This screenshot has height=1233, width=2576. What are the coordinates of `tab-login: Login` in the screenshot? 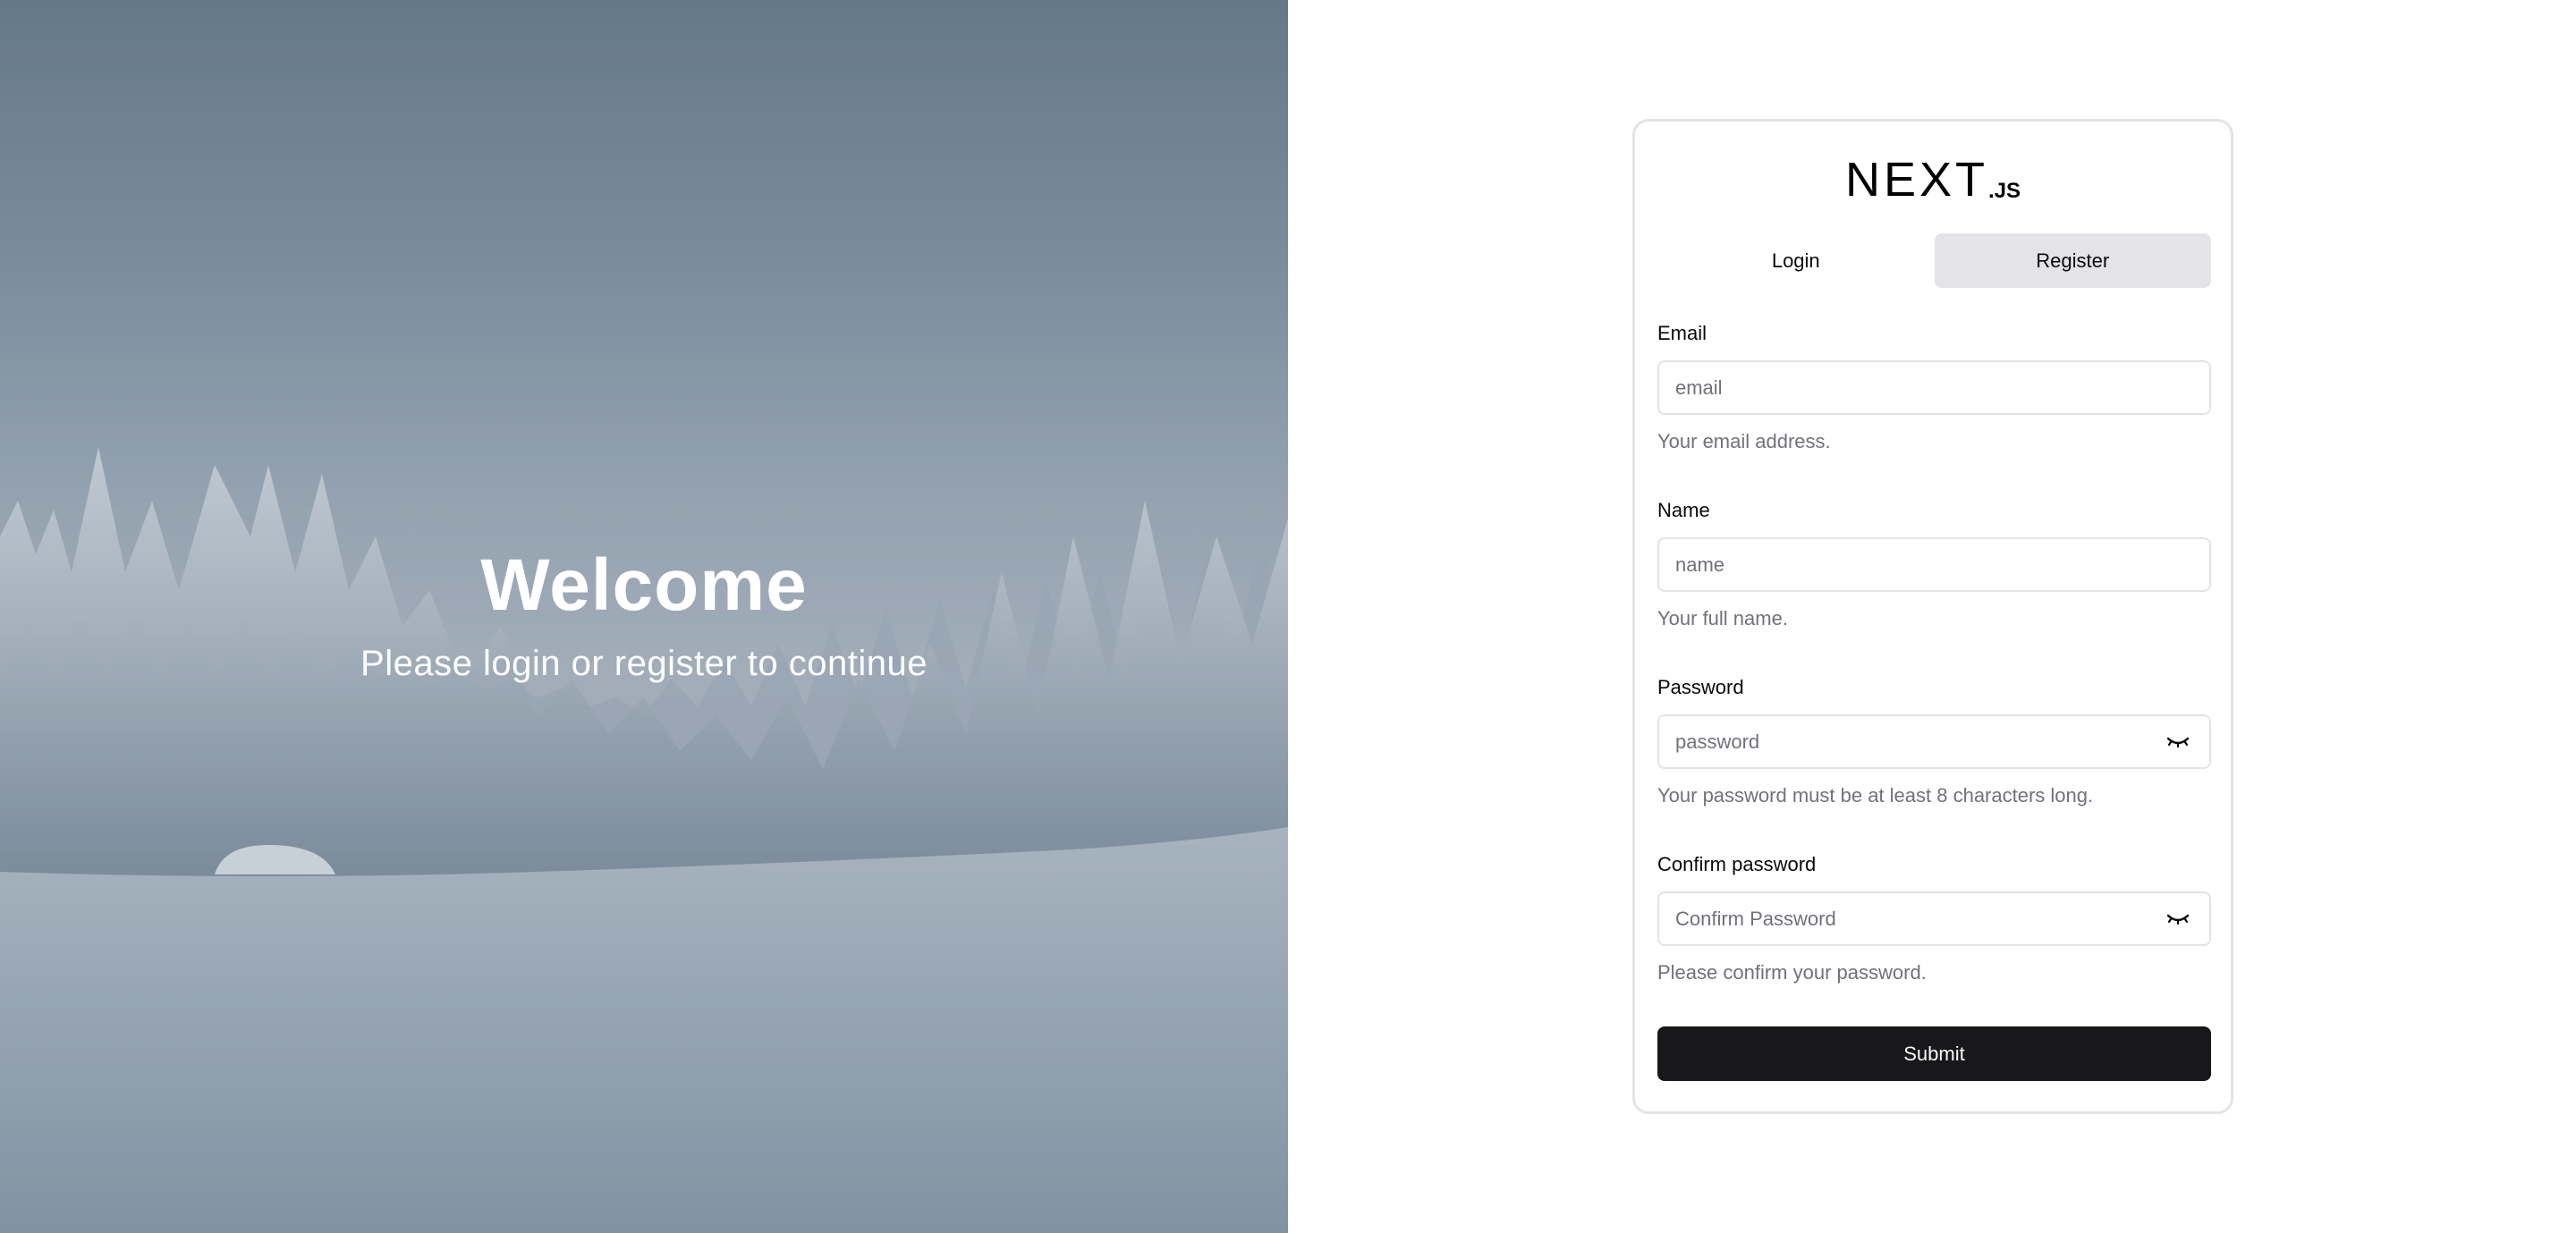 It's located at (1796, 260).